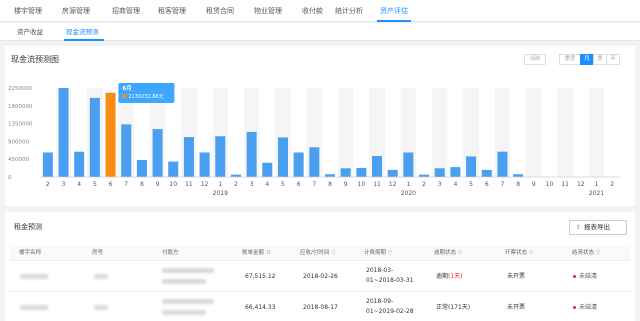 This screenshot has width=640, height=321. I want to click on billing-period-end: 01~2019-02-28, so click(390, 311).